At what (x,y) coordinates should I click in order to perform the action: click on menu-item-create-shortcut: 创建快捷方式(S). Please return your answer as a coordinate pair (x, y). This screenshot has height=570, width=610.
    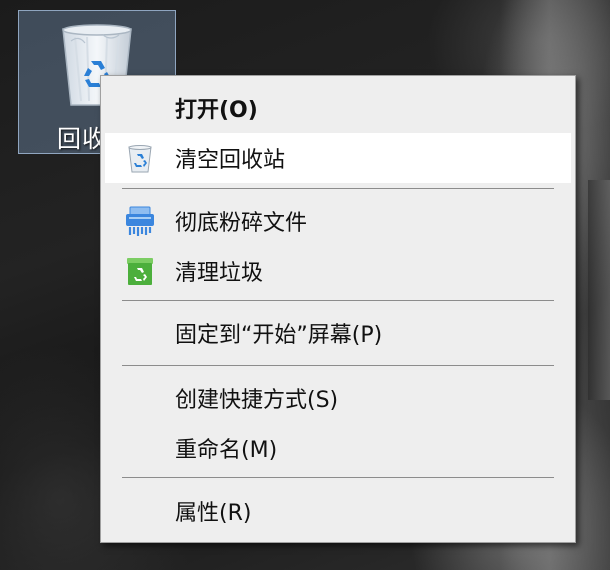
    Looking at the image, I should click on (338, 398).